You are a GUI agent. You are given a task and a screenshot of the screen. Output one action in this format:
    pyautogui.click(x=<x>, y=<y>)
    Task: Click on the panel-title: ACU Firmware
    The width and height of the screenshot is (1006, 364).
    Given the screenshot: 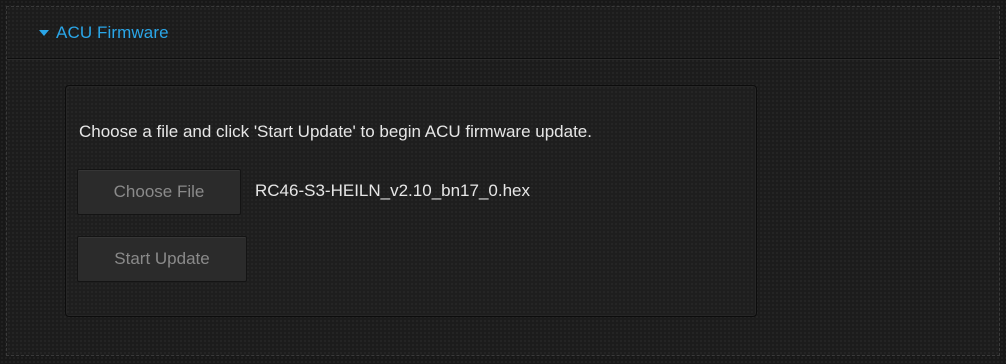 What is the action you would take?
    pyautogui.click(x=112, y=33)
    